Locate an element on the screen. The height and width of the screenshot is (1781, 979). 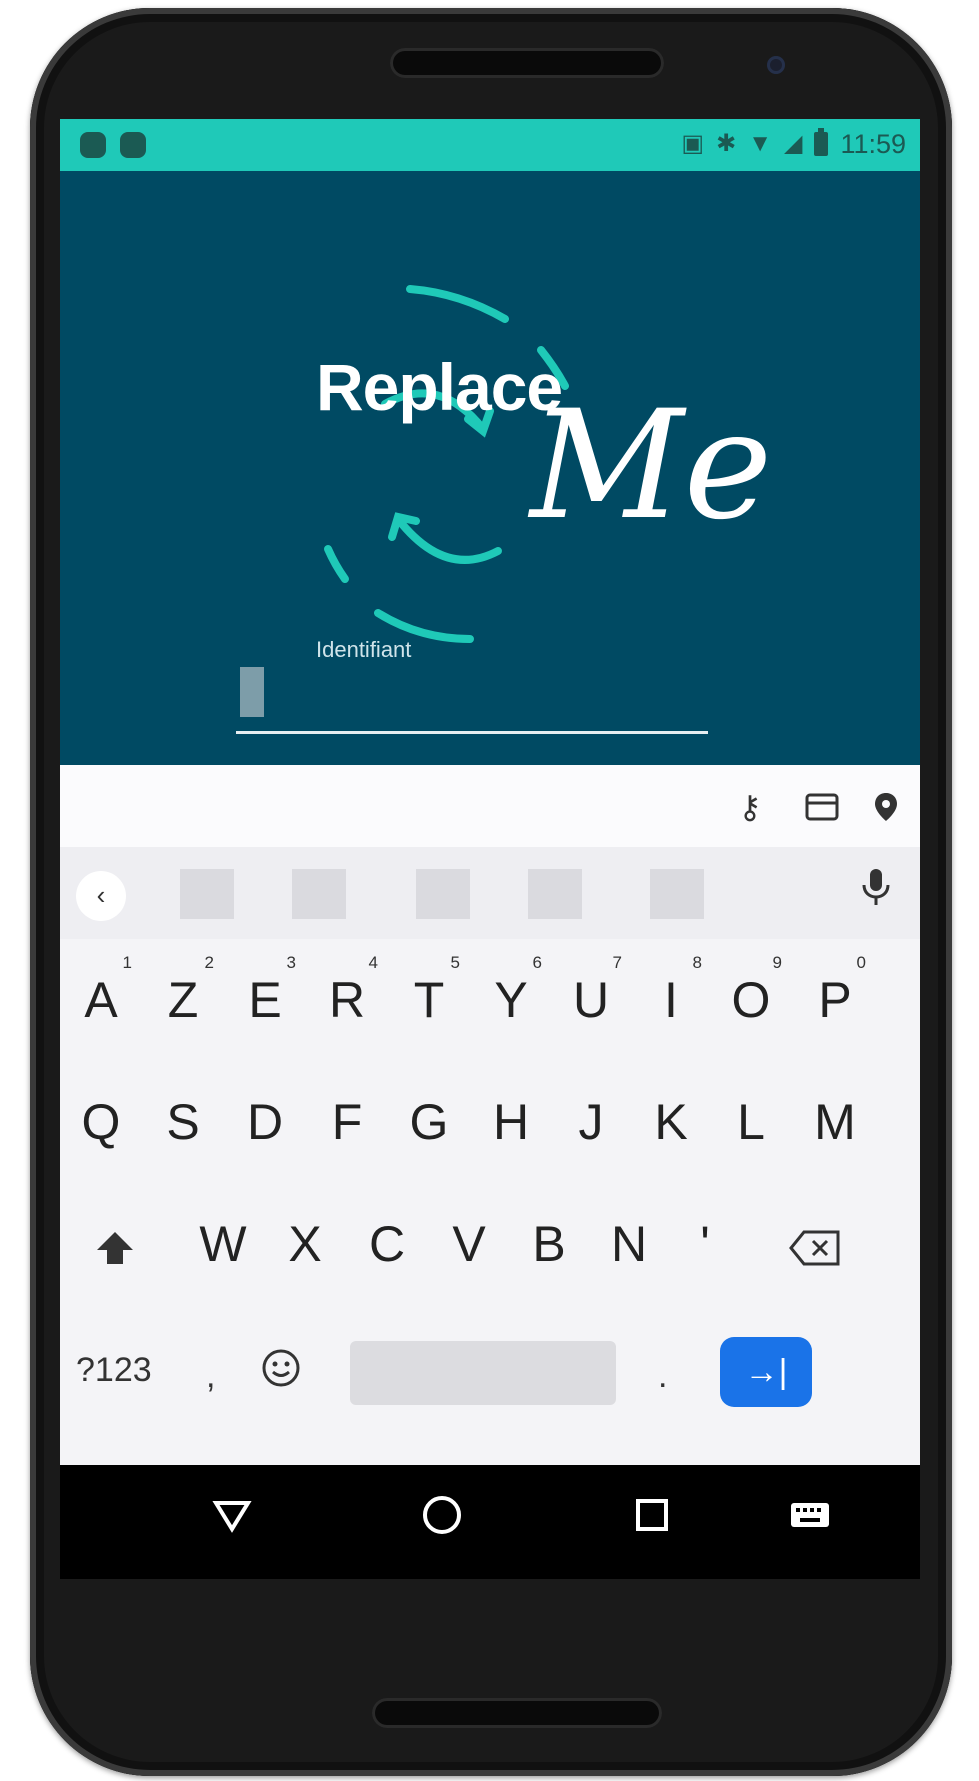
microphone-icon is located at coordinates (876, 891).